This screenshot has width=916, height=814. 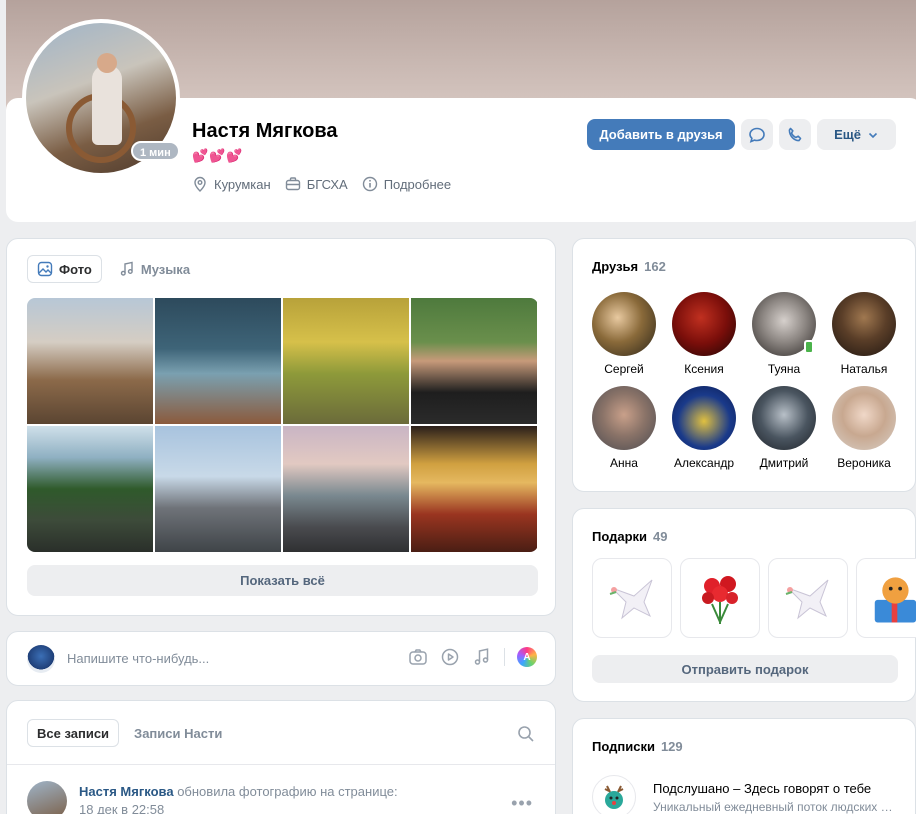 What do you see at coordinates (895, 600) in the screenshot?
I see `cat-gift-box-icon` at bounding box center [895, 600].